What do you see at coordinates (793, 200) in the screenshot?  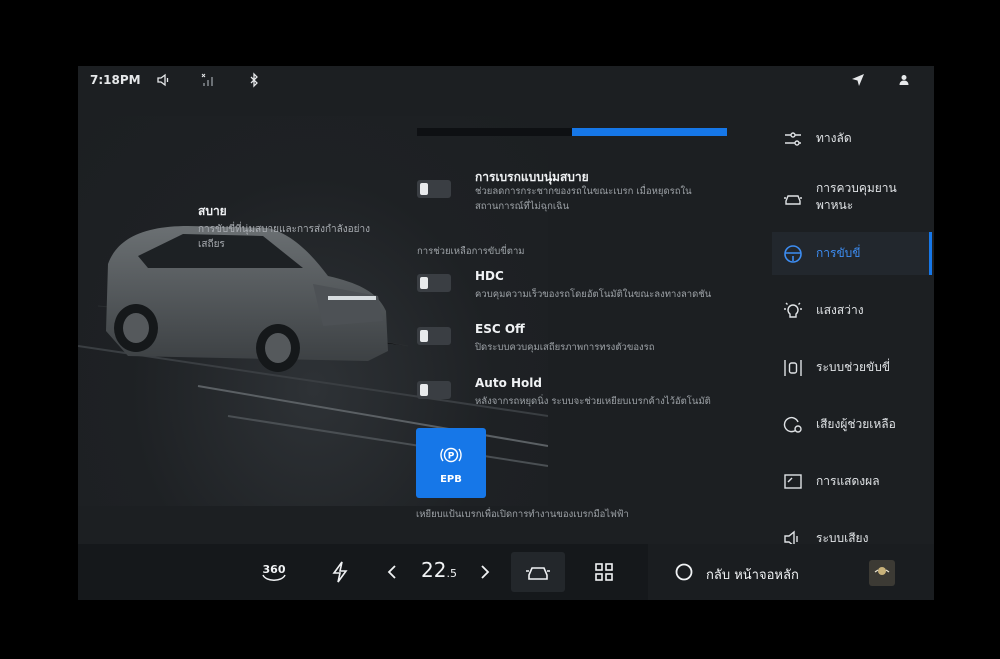 I see `car-icon` at bounding box center [793, 200].